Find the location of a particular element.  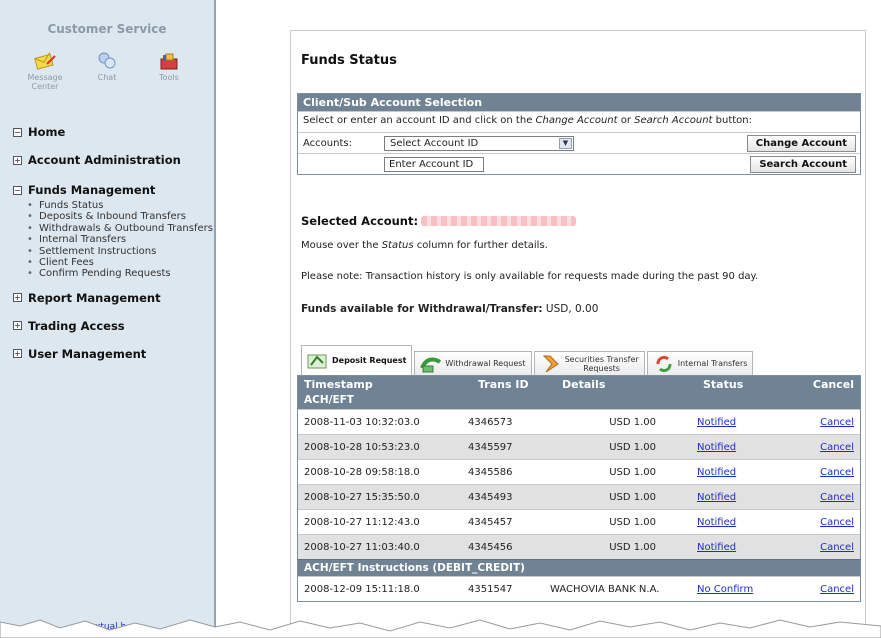

tab-withdrawal-label: Withdrawal Request is located at coordinates (485, 363).